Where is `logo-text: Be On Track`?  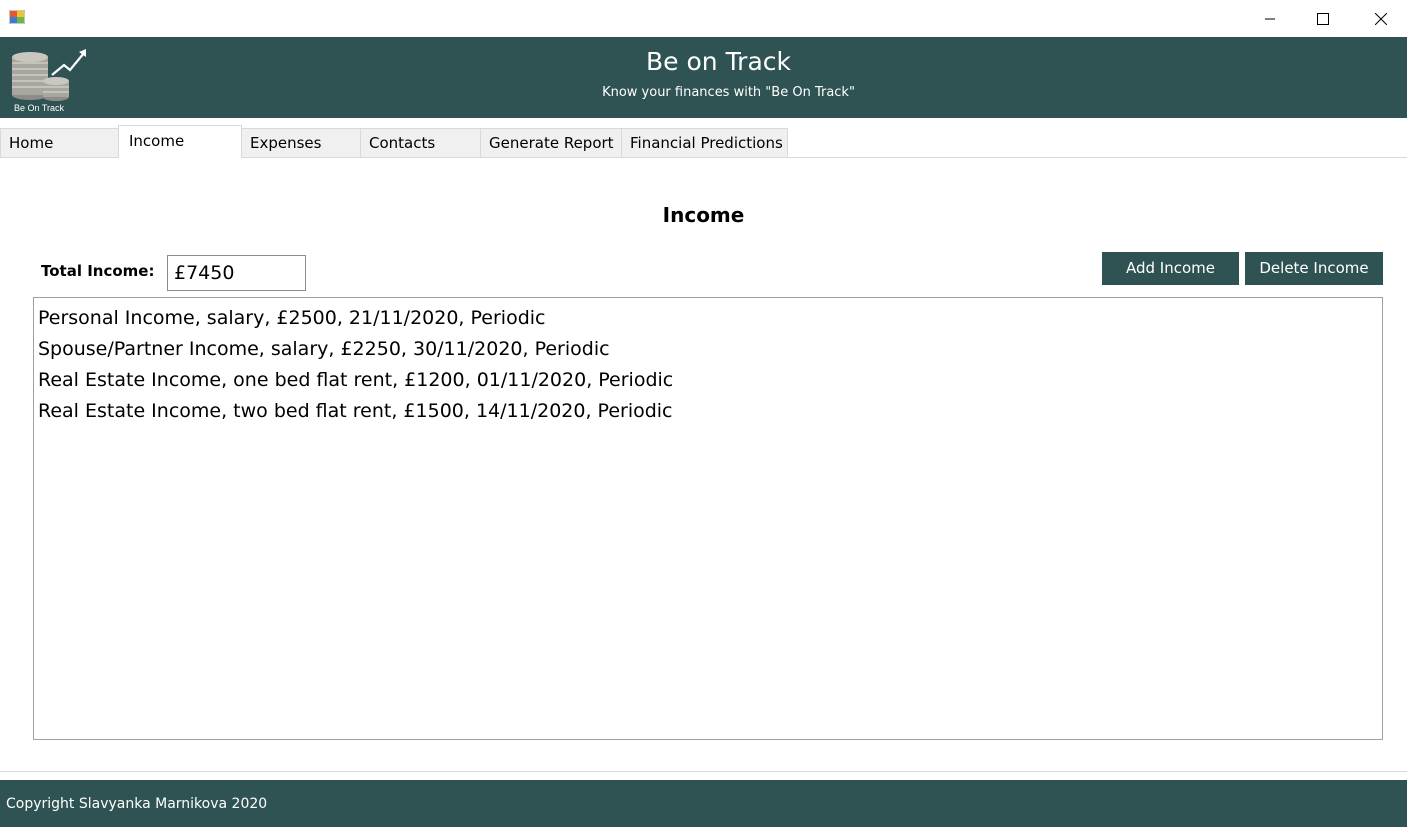 logo-text: Be On Track is located at coordinates (39, 108).